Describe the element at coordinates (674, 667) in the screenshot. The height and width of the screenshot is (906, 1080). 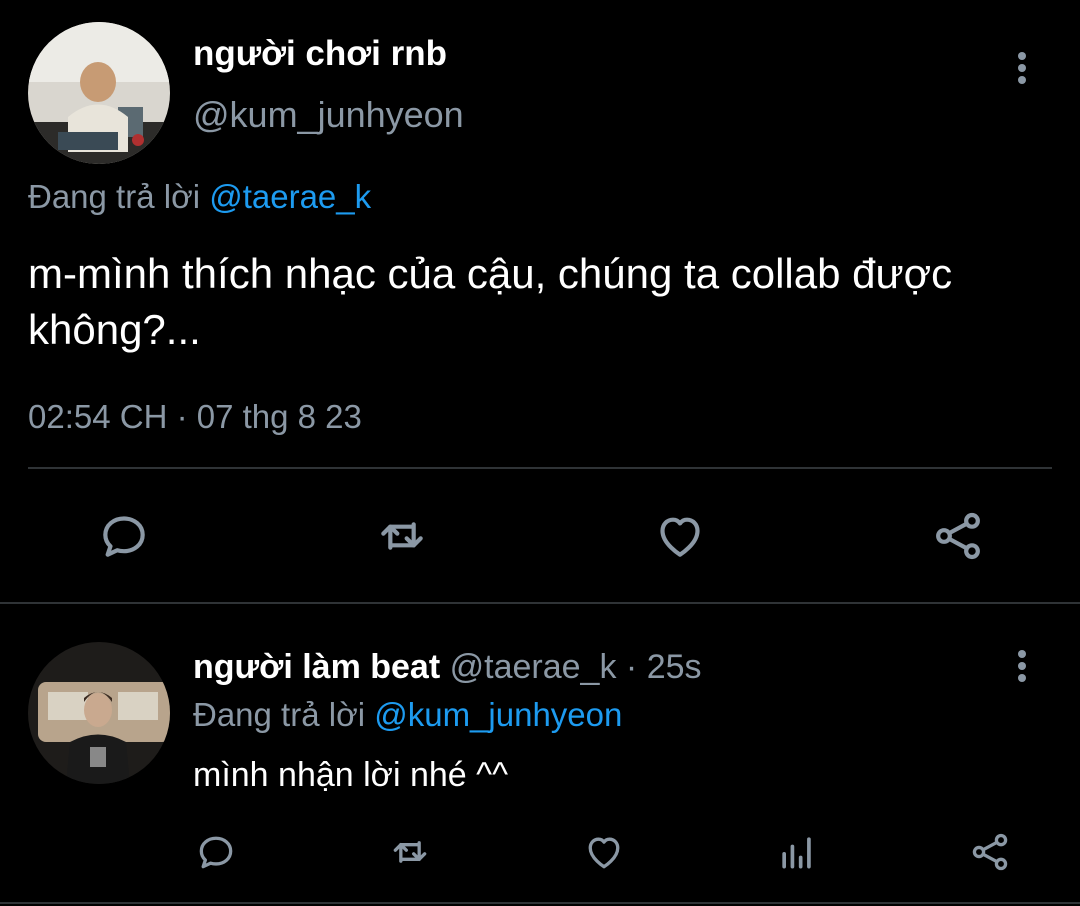
I see `time-ago: 25s` at that location.